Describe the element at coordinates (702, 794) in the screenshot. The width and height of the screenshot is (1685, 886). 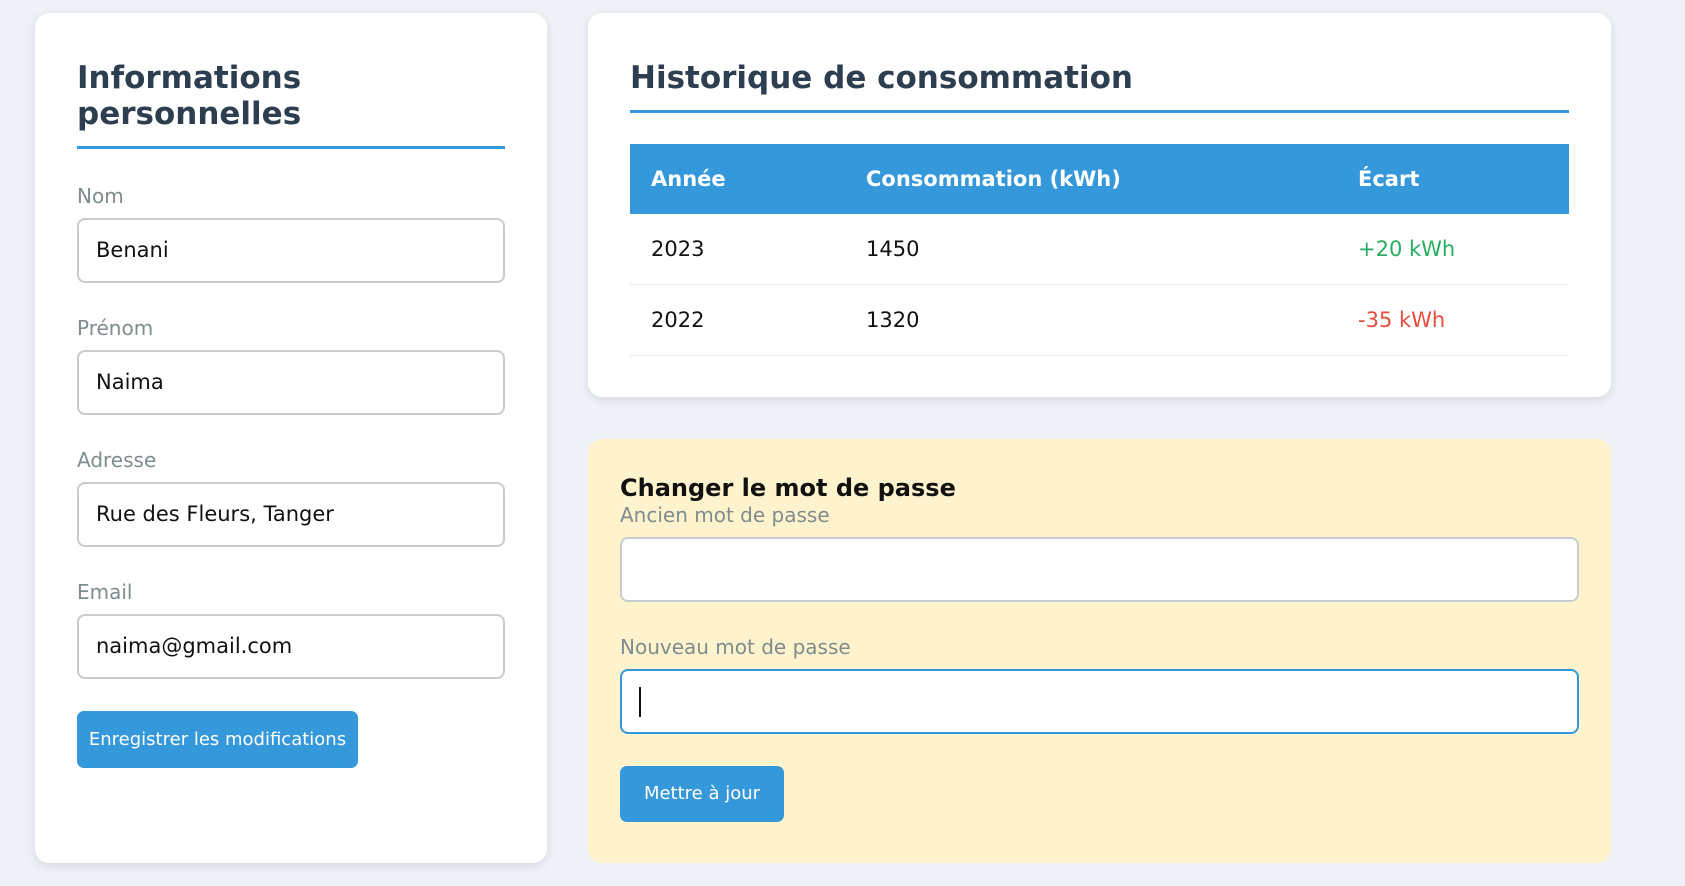
I see `update-password-button: Mettre à jour` at that location.